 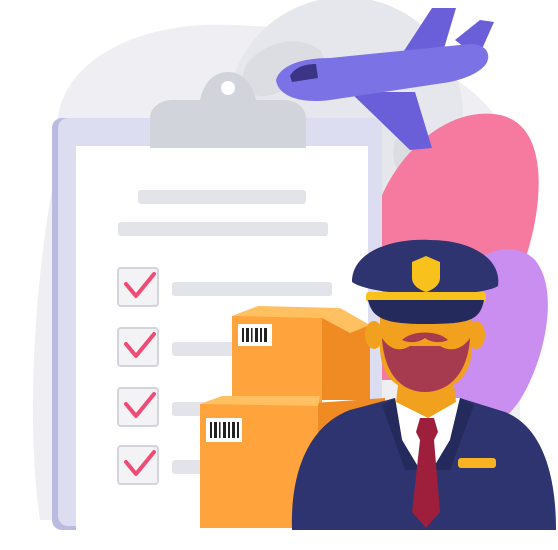 I want to click on cap-icon, so click(x=425, y=281).